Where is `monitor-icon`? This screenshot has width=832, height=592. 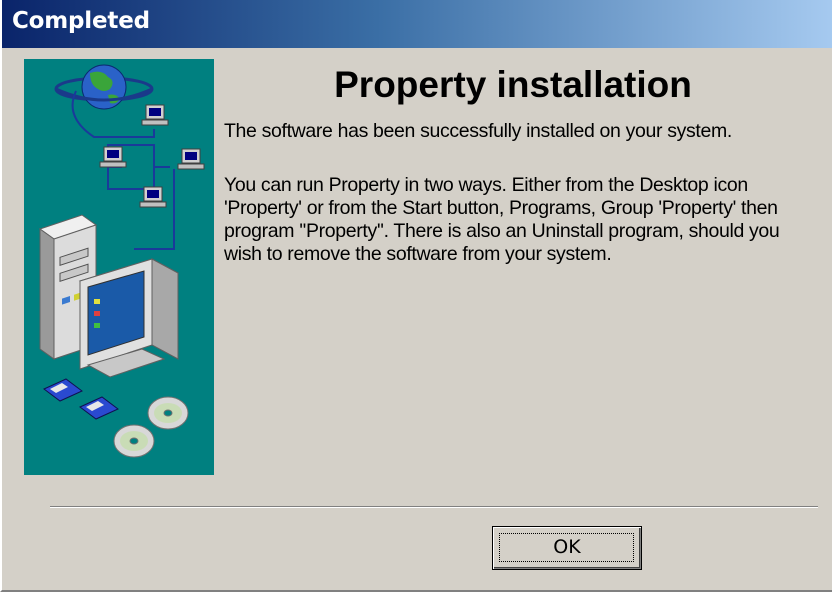
monitor-icon is located at coordinates (129, 318).